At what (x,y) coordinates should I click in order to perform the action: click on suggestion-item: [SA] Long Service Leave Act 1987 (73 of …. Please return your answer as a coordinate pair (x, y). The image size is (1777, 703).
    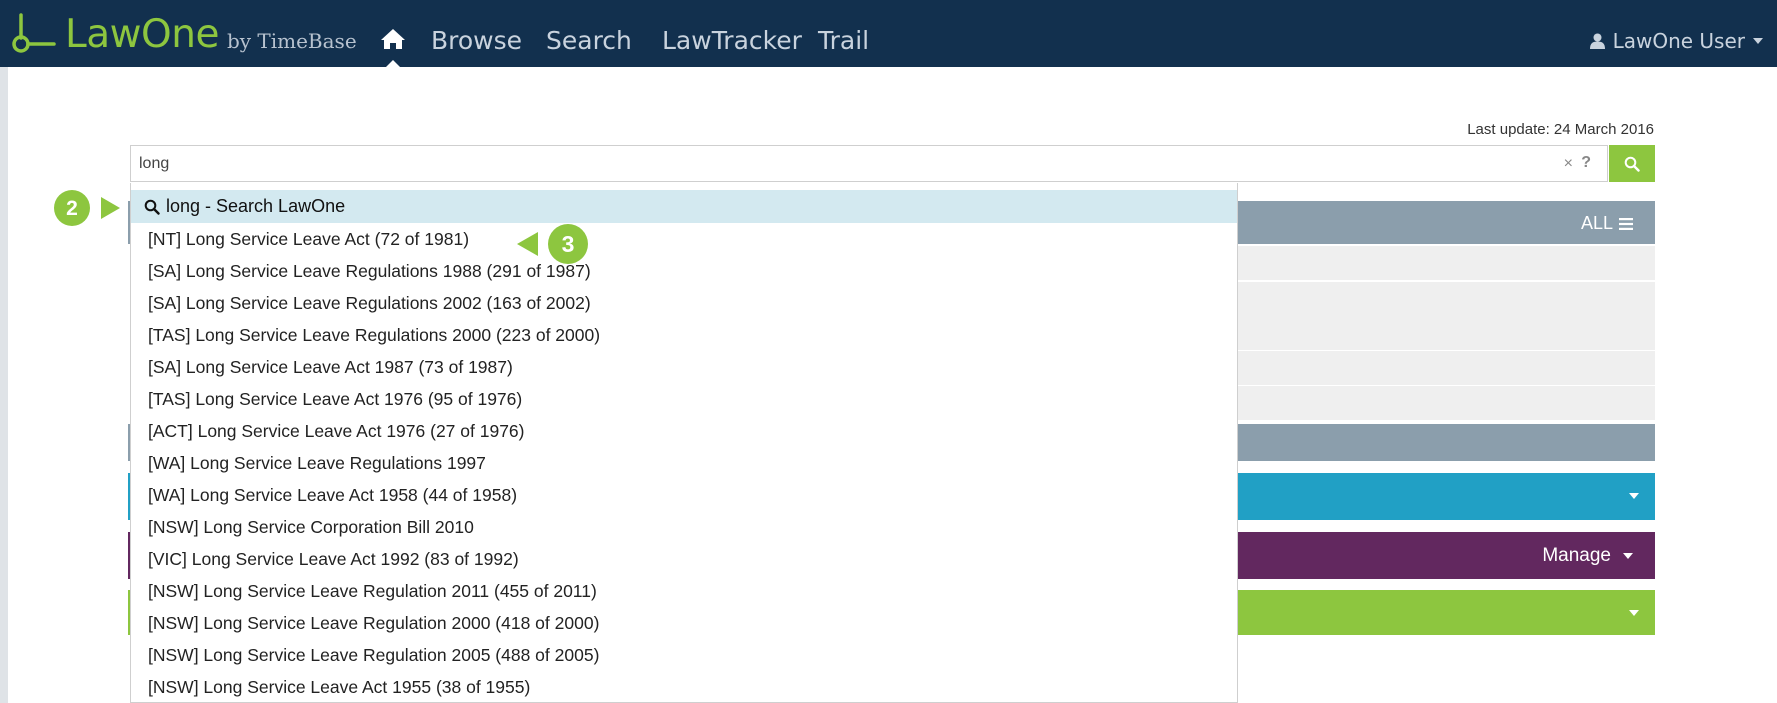
    Looking at the image, I should click on (330, 367).